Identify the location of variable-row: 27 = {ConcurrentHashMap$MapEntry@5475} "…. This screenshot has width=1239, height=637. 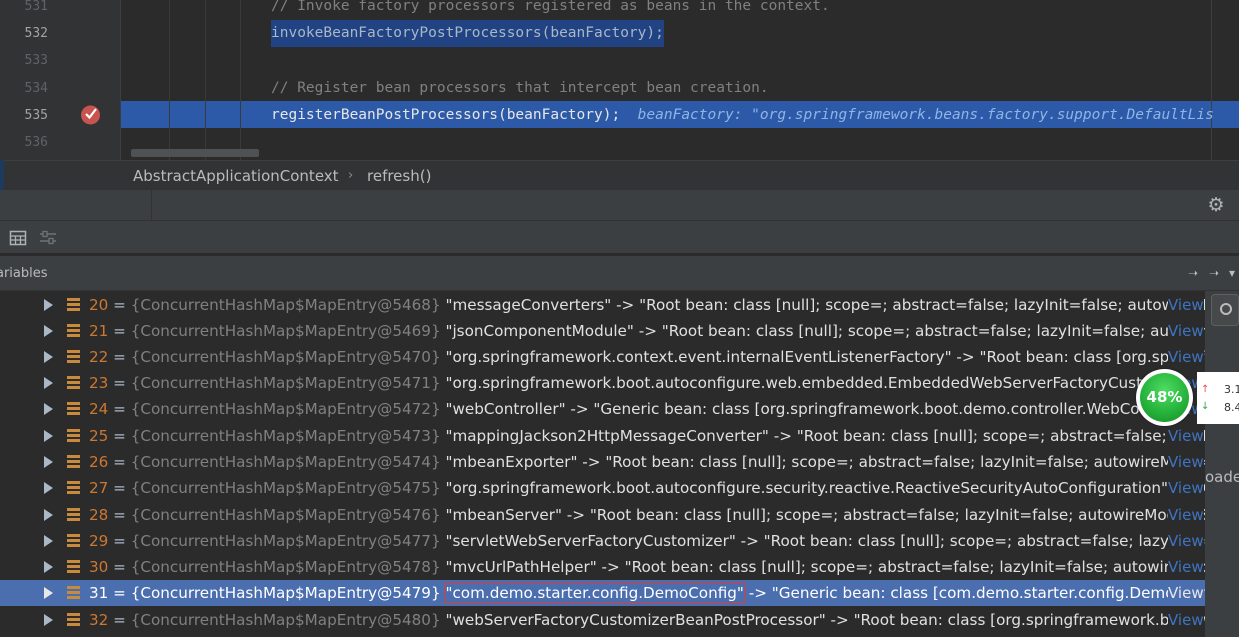
(602, 488).